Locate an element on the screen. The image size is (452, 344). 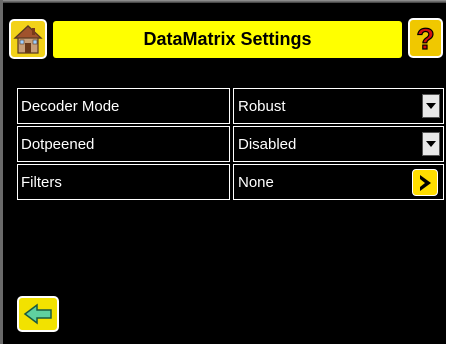
dotpeened-label: Dotpeened is located at coordinates (123, 144).